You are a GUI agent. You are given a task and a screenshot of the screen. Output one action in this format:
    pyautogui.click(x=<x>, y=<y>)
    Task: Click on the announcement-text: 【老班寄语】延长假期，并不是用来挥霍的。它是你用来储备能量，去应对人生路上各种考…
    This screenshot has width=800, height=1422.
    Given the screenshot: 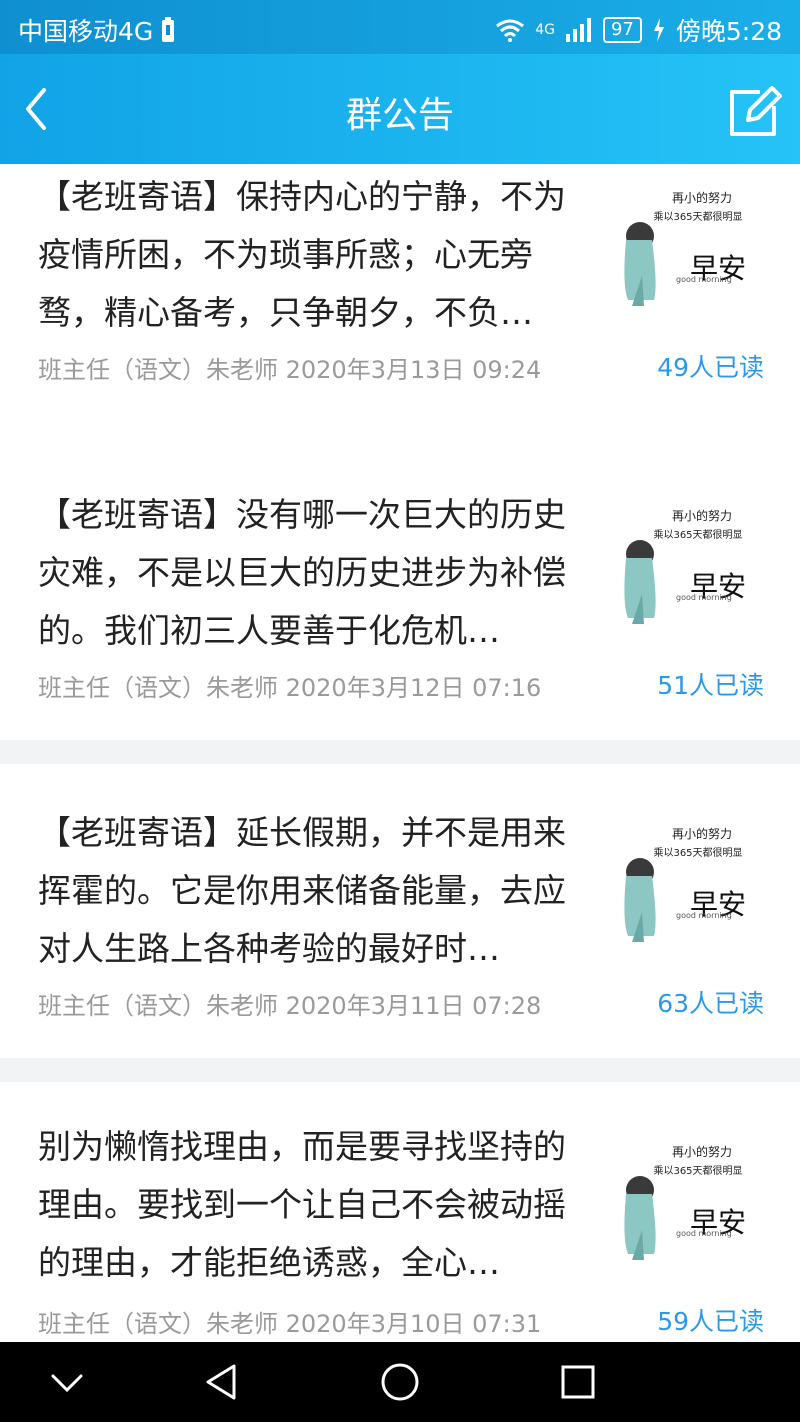 What is the action you would take?
    pyautogui.click(x=302, y=890)
    